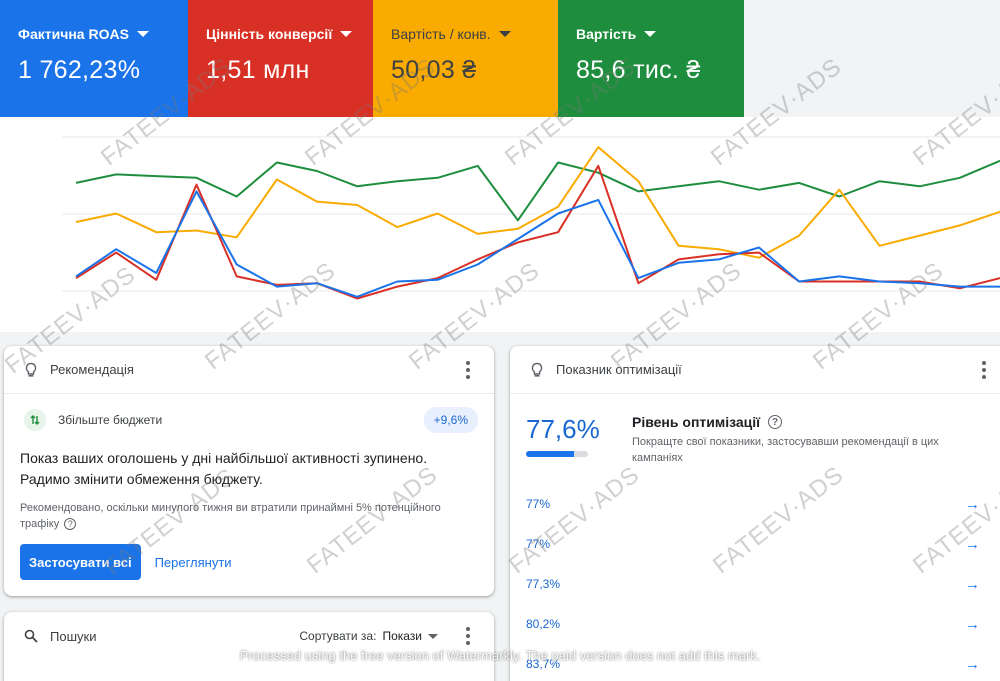 Image resolution: width=1000 pixels, height=681 pixels. I want to click on kpi-label: Вартість / конв., so click(441, 34).